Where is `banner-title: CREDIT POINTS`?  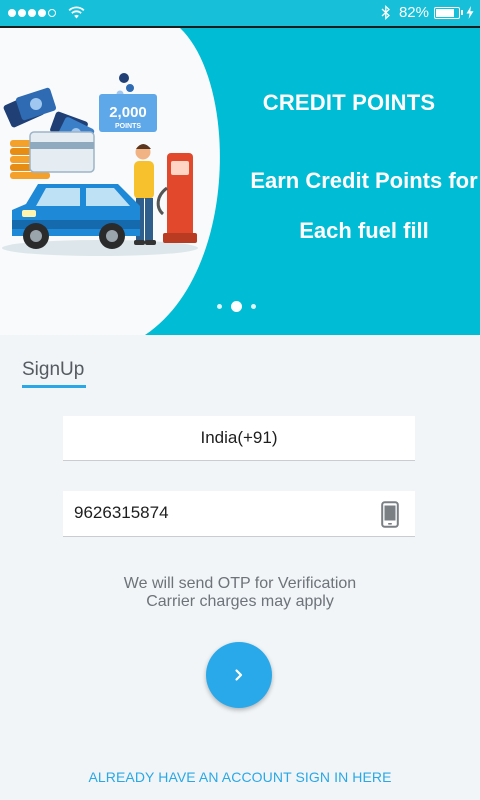
banner-title: CREDIT POINTS is located at coordinates (349, 102).